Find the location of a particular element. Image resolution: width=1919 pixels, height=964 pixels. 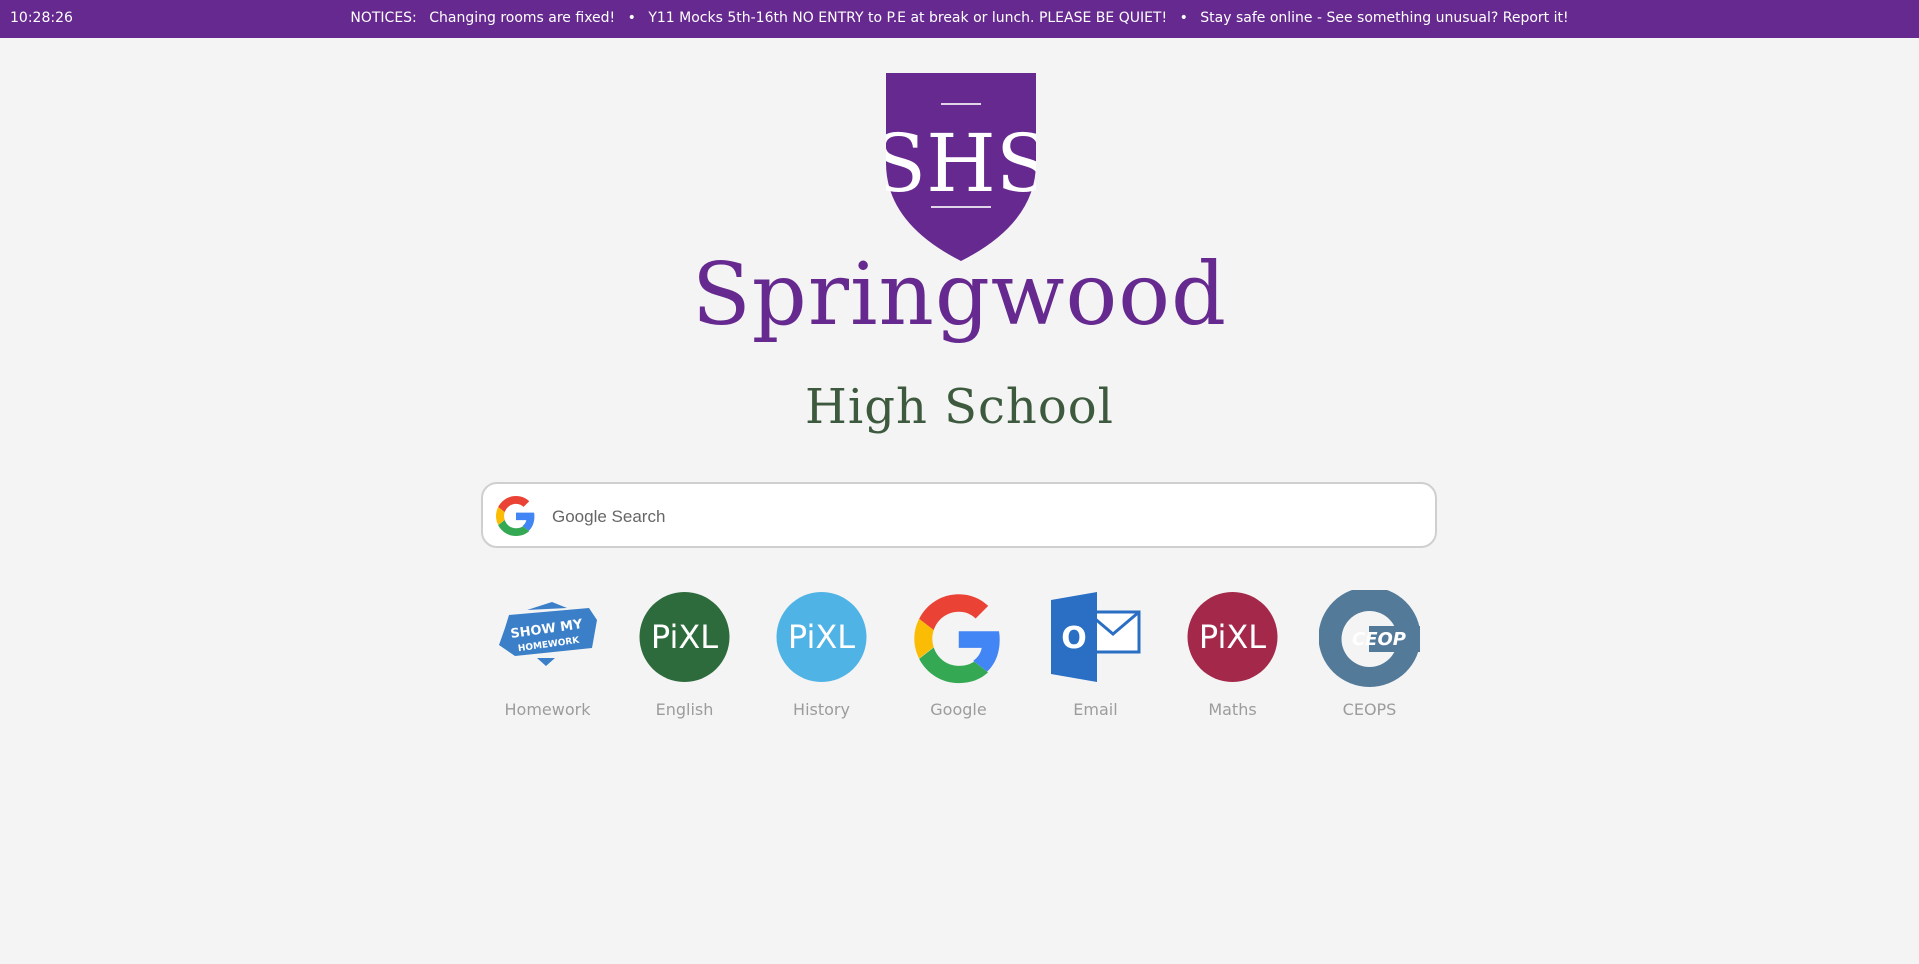

pixl-maths-icon: PiXL is located at coordinates (1232, 637).